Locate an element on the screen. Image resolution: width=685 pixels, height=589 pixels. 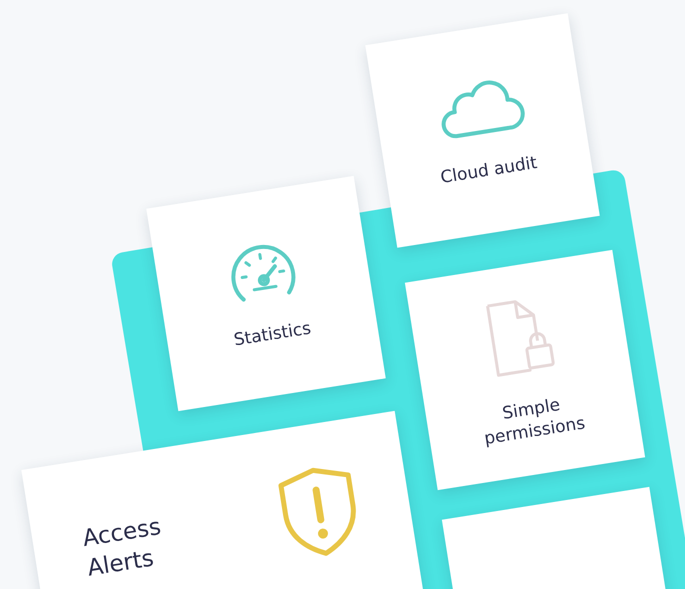
card-label: Simple permissions is located at coordinates (535, 423).